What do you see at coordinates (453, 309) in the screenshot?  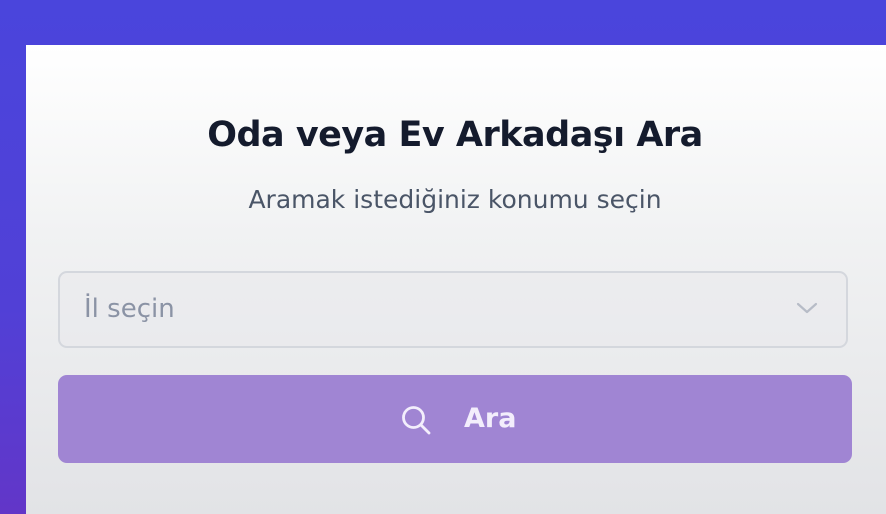 I see `city-select: İl seçin` at bounding box center [453, 309].